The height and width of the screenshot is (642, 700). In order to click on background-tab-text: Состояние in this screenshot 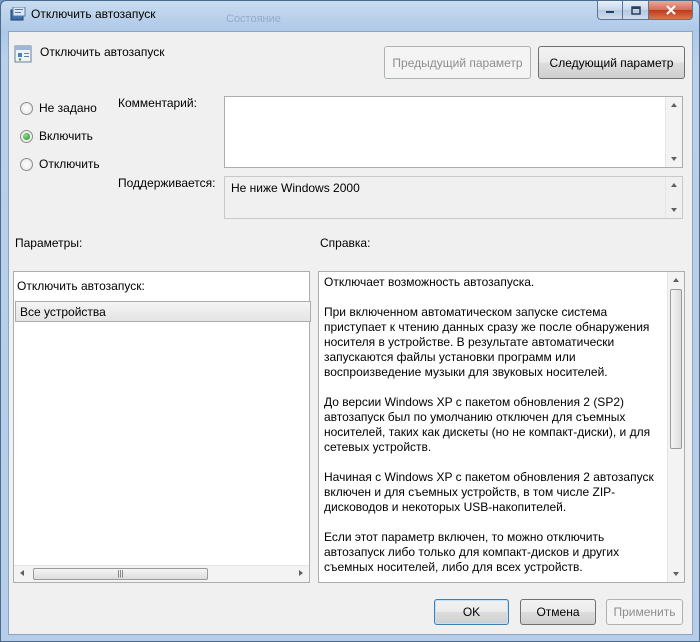, I will do `click(253, 19)`.